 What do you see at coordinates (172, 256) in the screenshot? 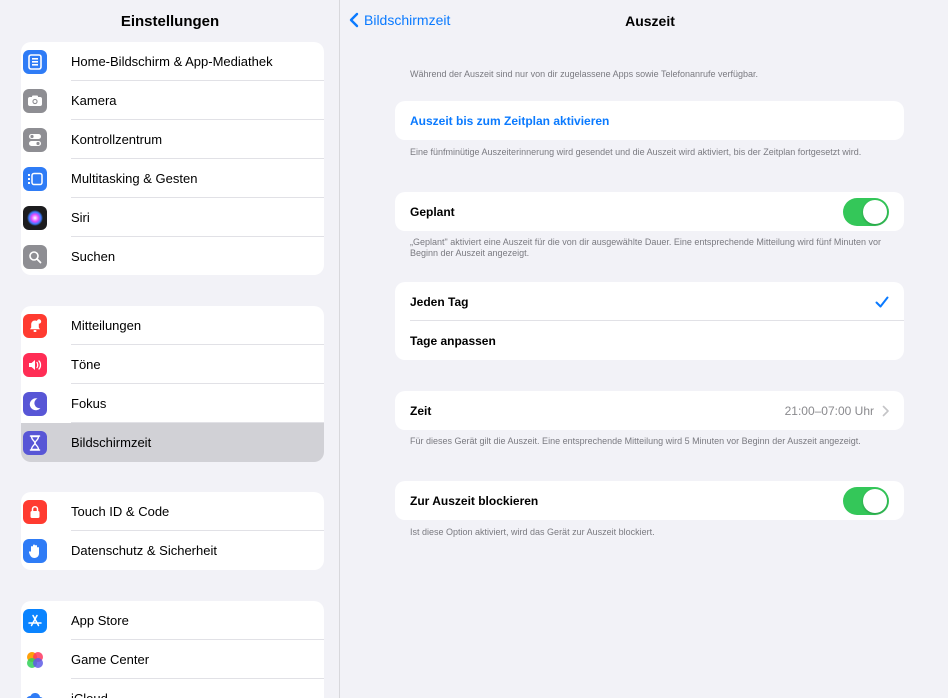
I see `sidebar-item-search: Suchen` at bounding box center [172, 256].